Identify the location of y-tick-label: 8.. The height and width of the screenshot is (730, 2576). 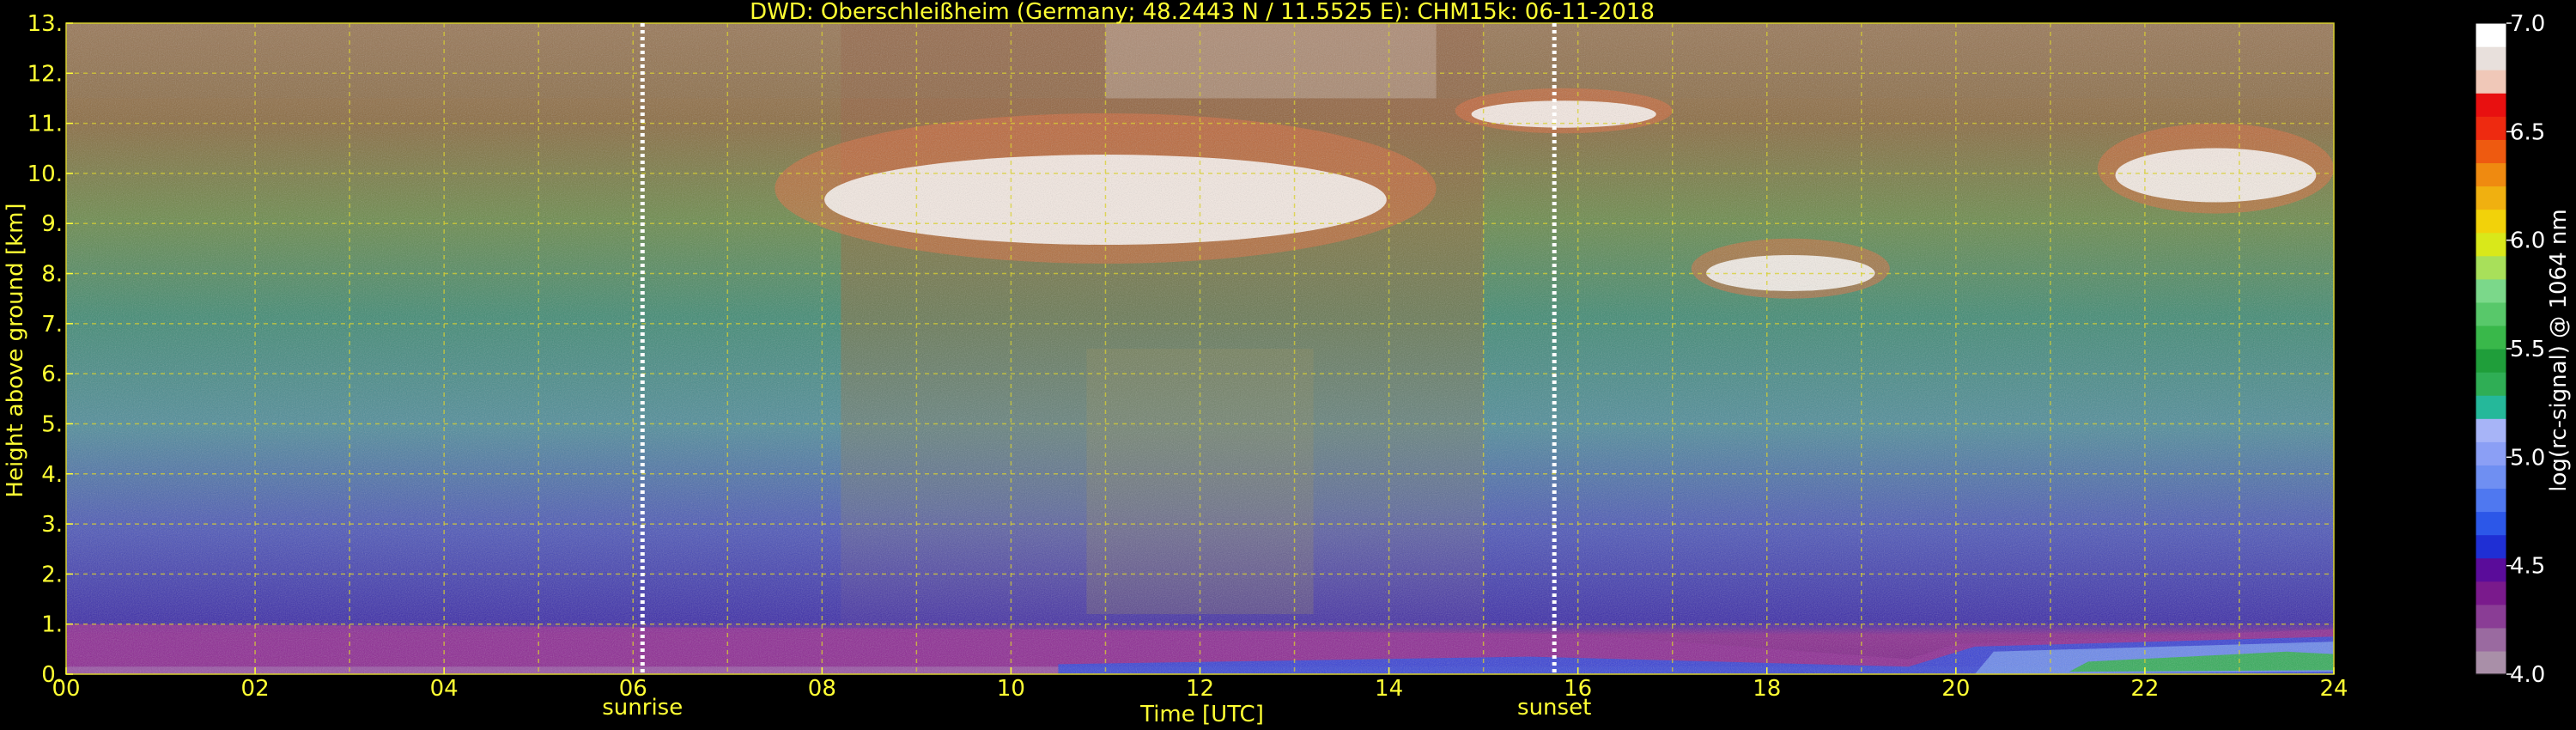
(52, 275).